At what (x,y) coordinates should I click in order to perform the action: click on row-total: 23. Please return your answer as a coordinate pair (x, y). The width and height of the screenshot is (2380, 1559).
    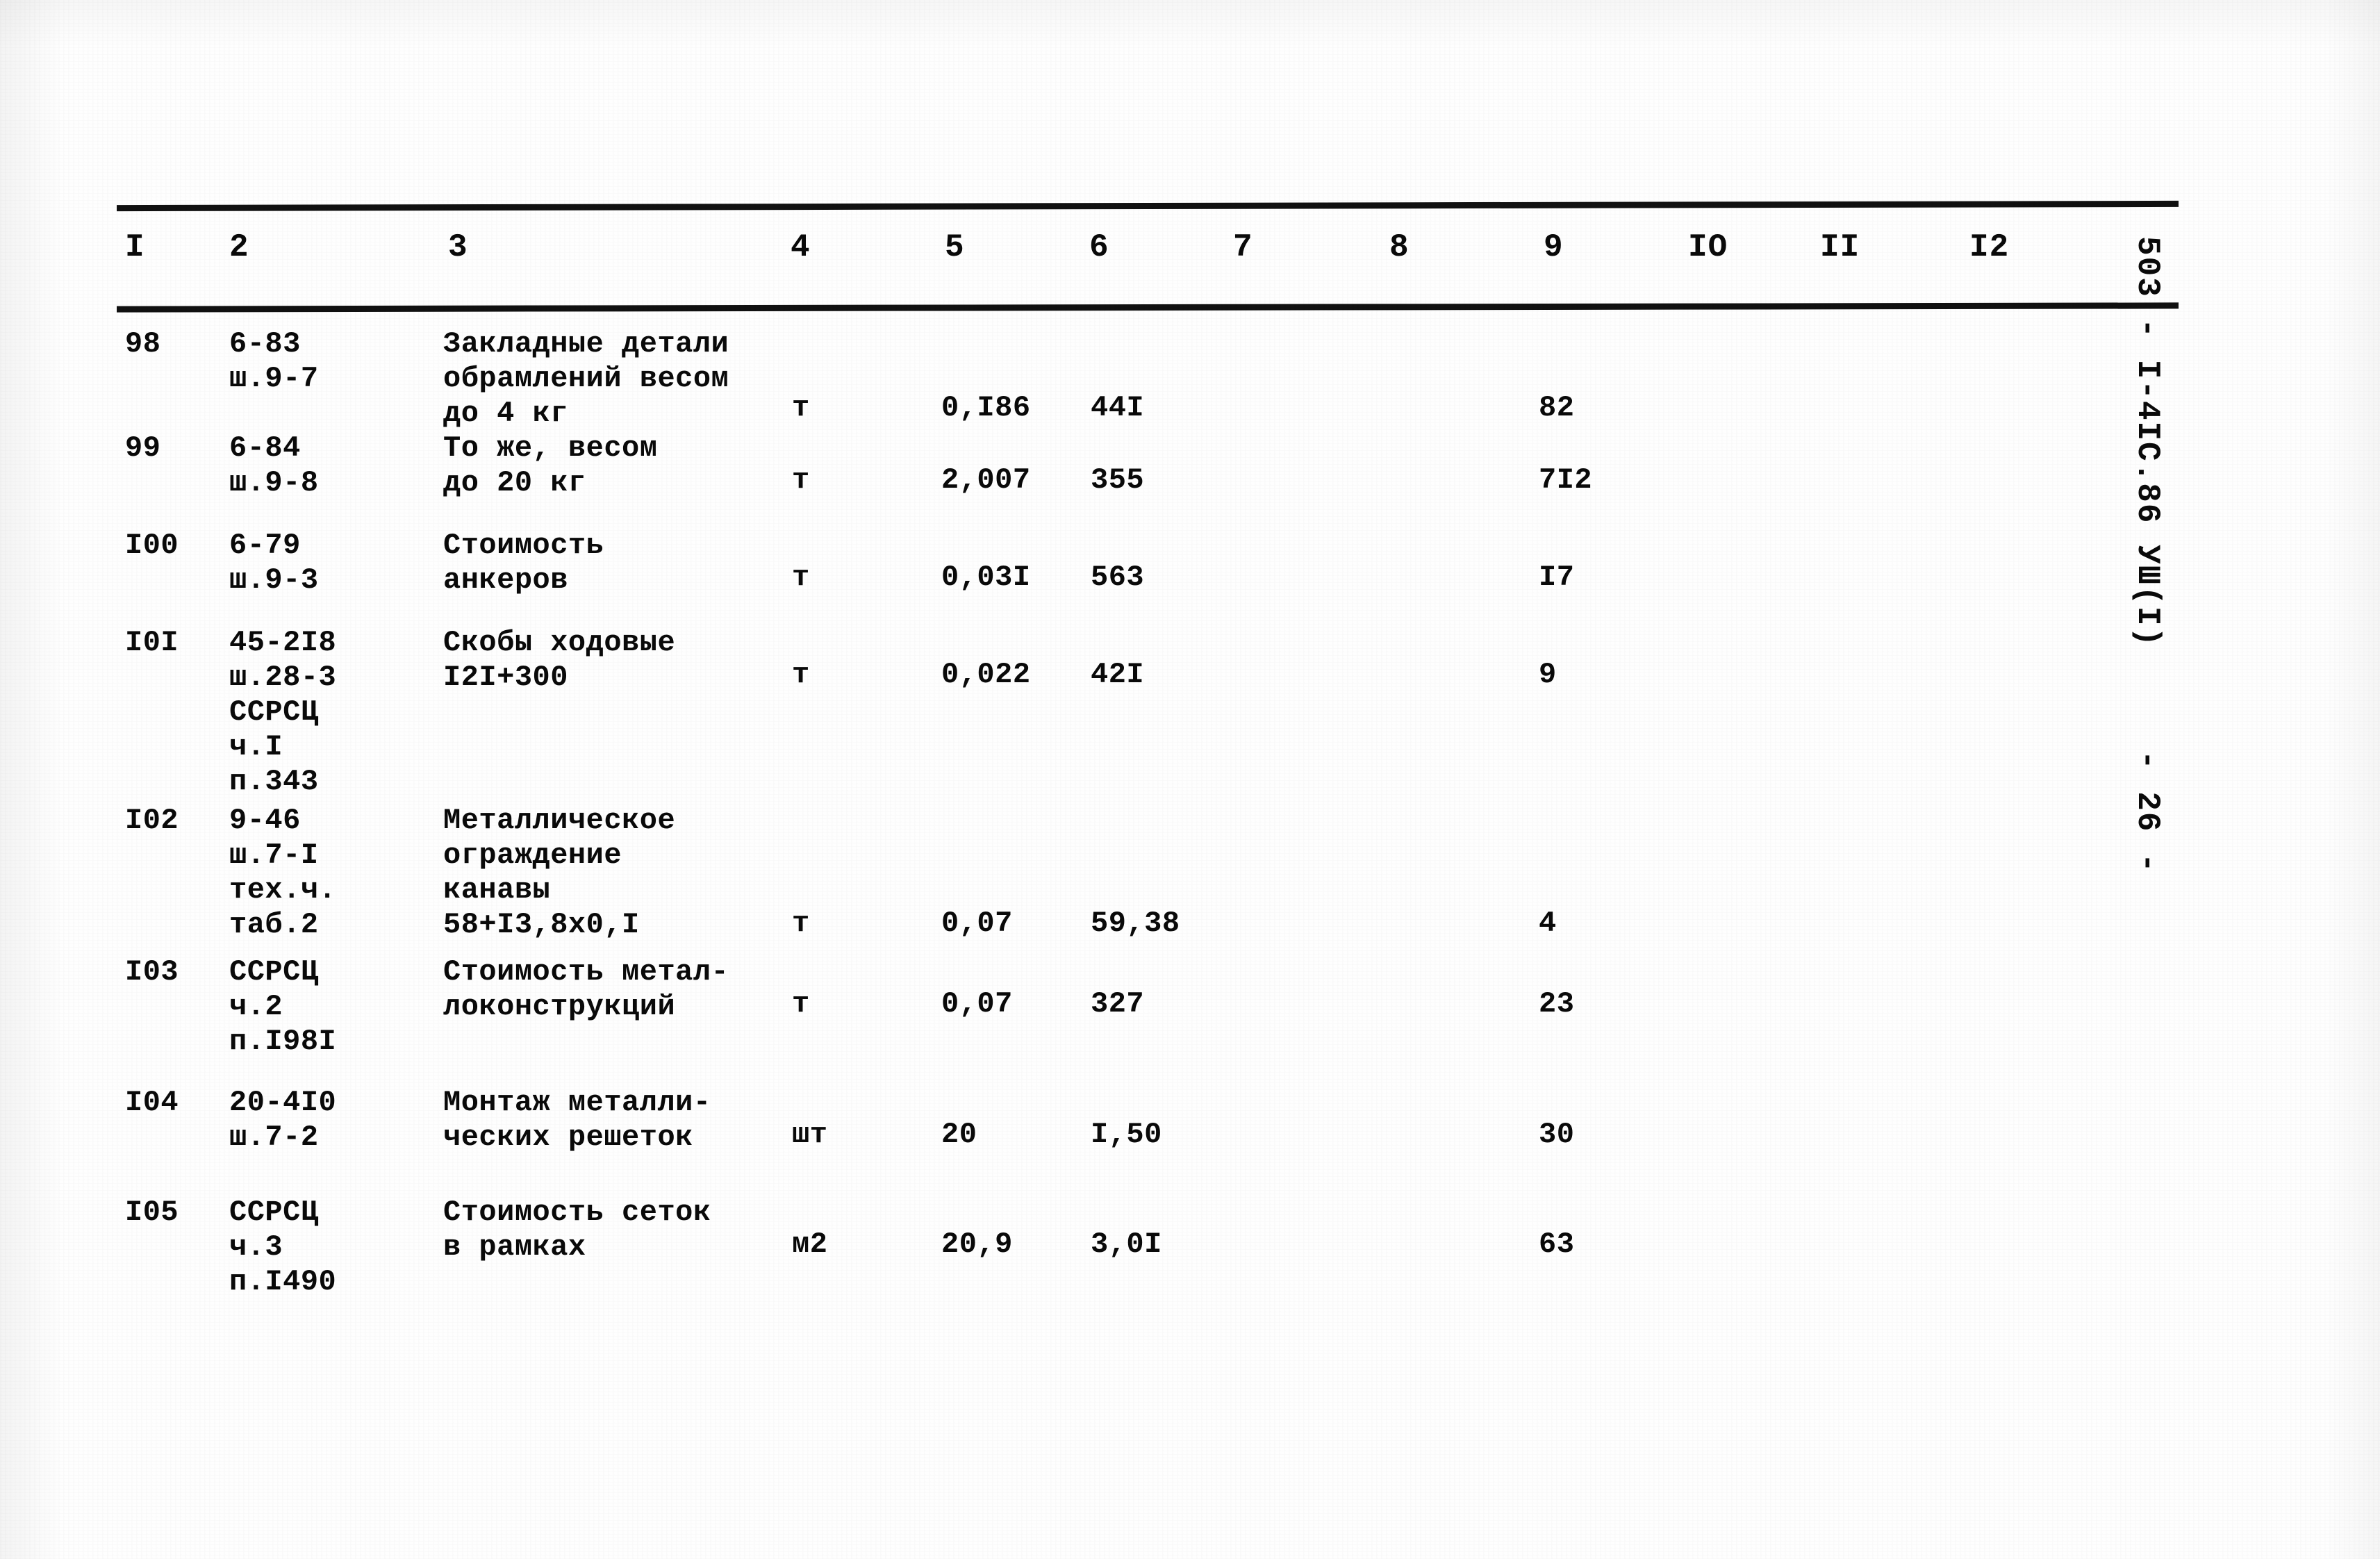
    Looking at the image, I should click on (1557, 1004).